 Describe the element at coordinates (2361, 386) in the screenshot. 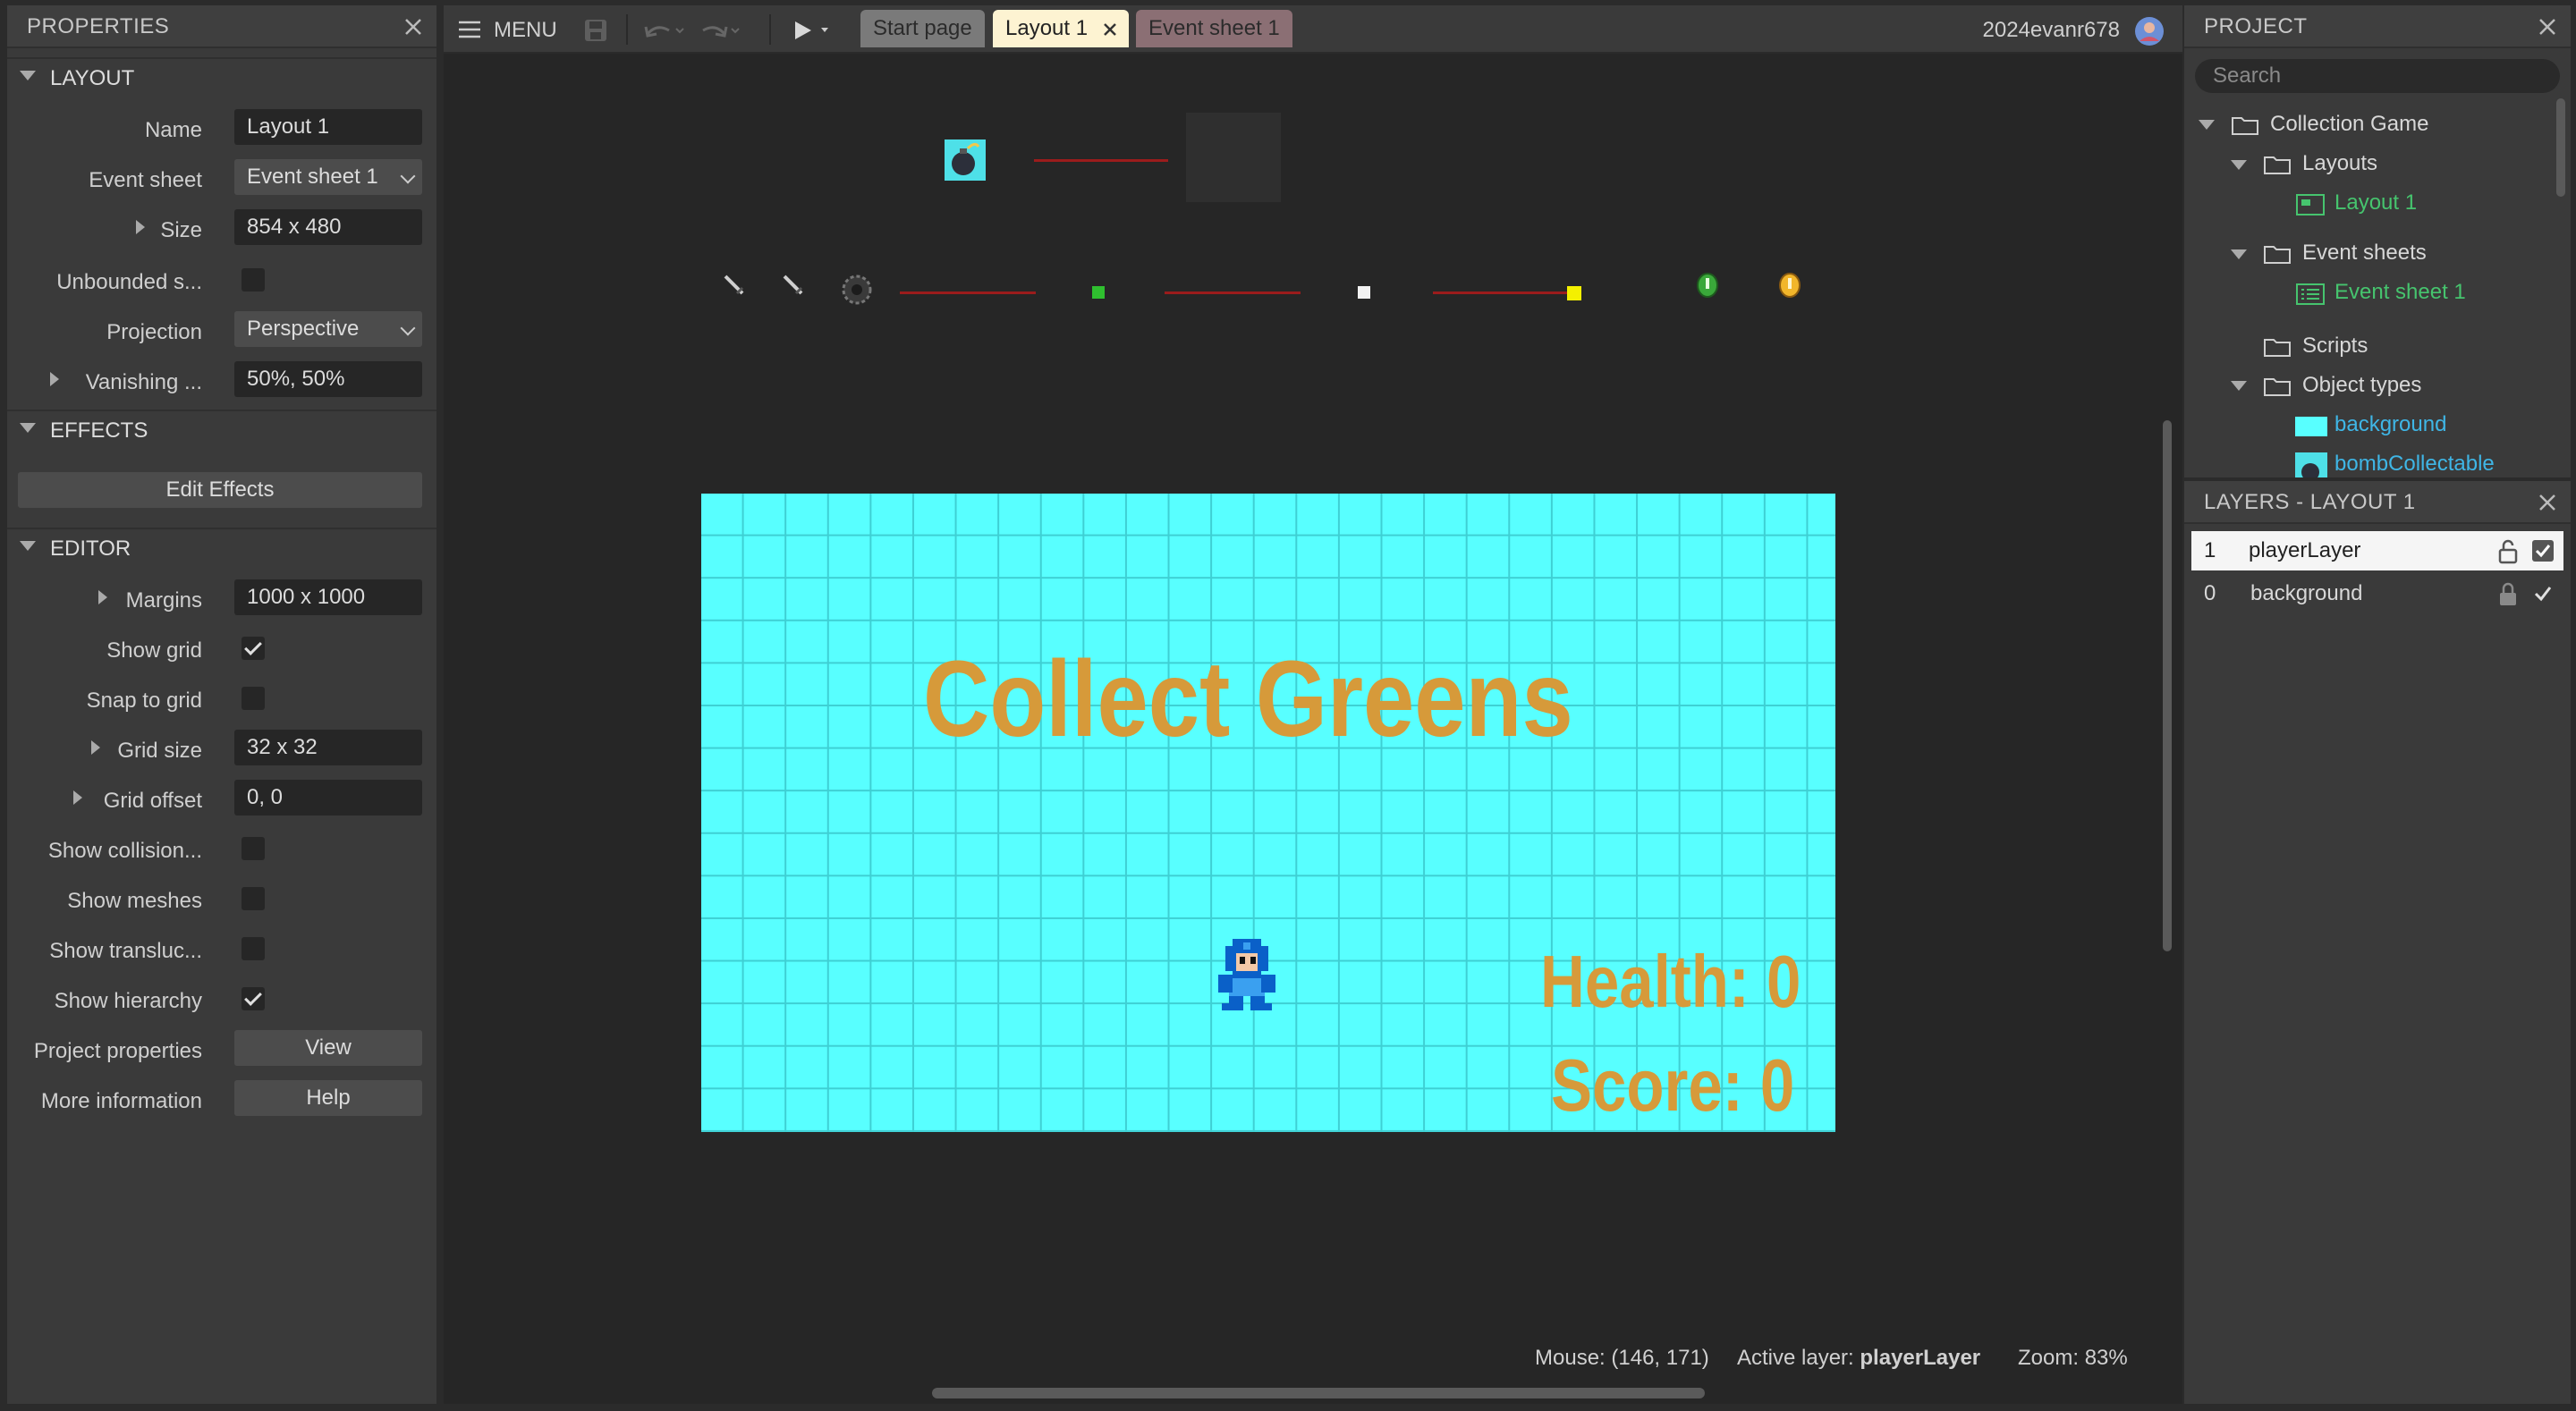

I see `tree-object-types-folder: Object types` at that location.